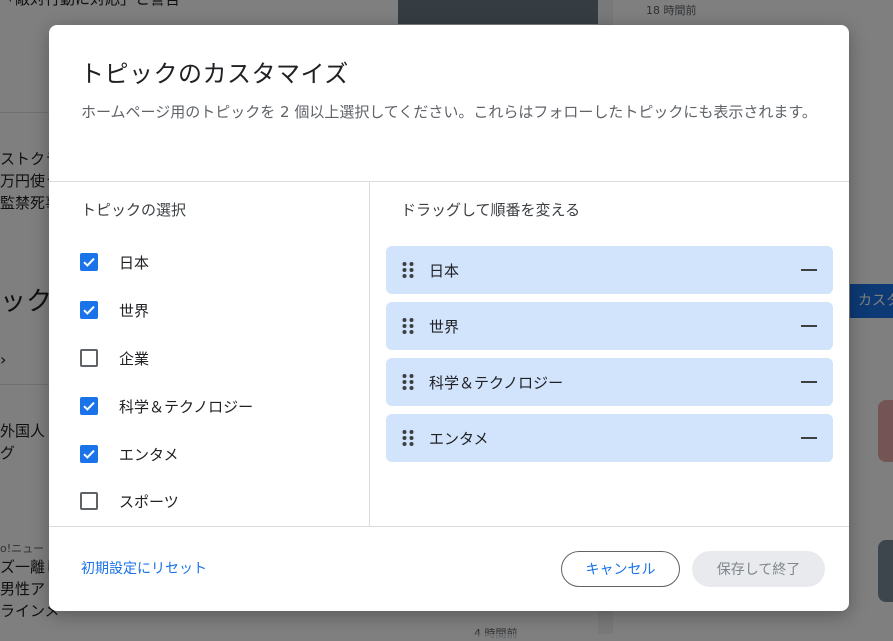 This screenshot has width=893, height=641. I want to click on checkbox-label: スポーツ, so click(149, 501).